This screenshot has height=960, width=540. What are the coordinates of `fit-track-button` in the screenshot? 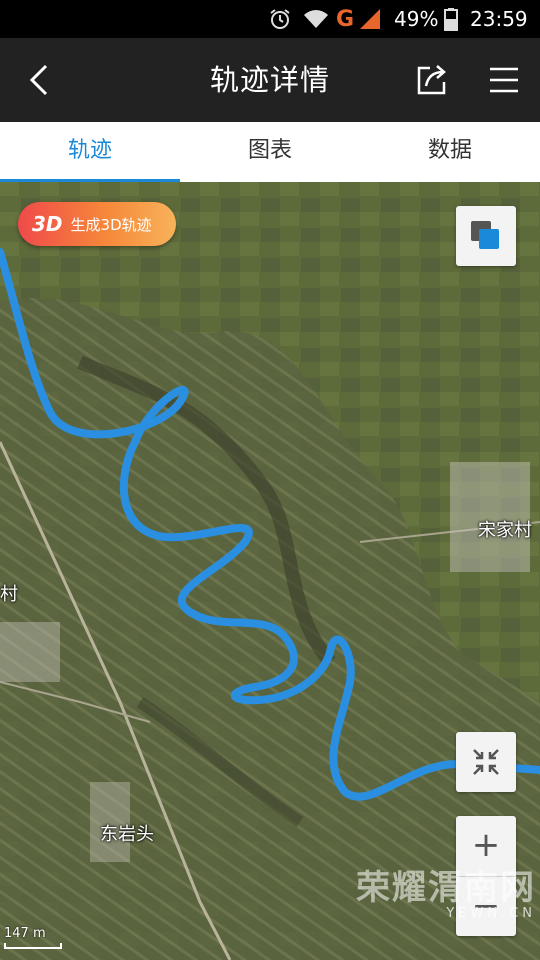 It's located at (486, 762).